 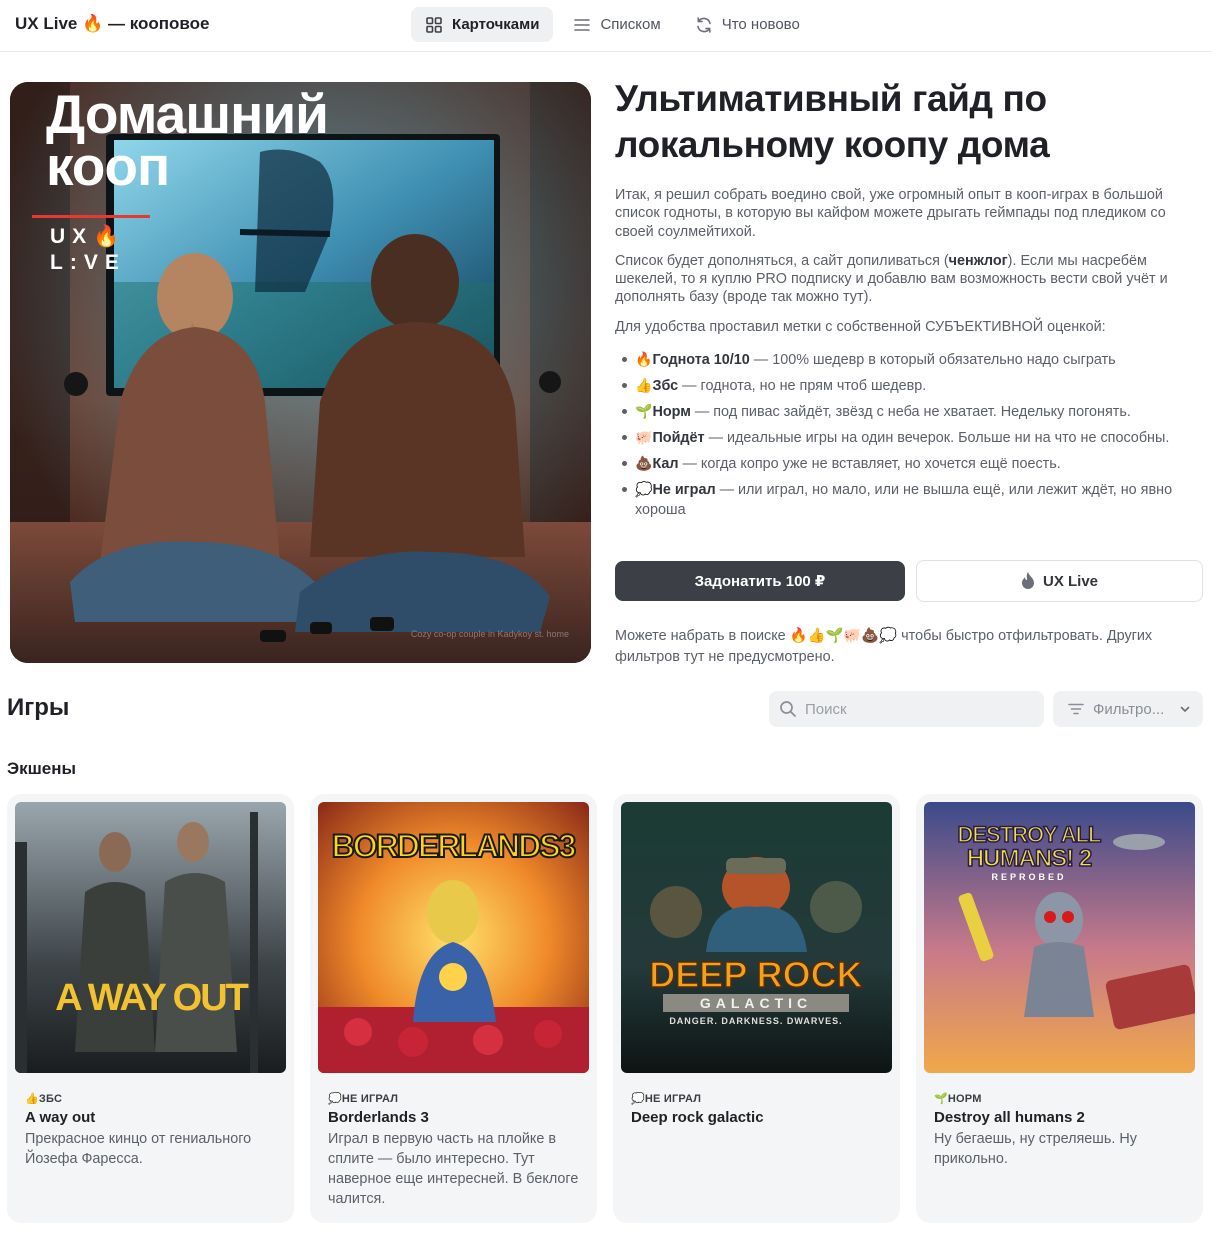 What do you see at coordinates (187, 114) in the screenshot?
I see `hero-title-line1: Домашний` at bounding box center [187, 114].